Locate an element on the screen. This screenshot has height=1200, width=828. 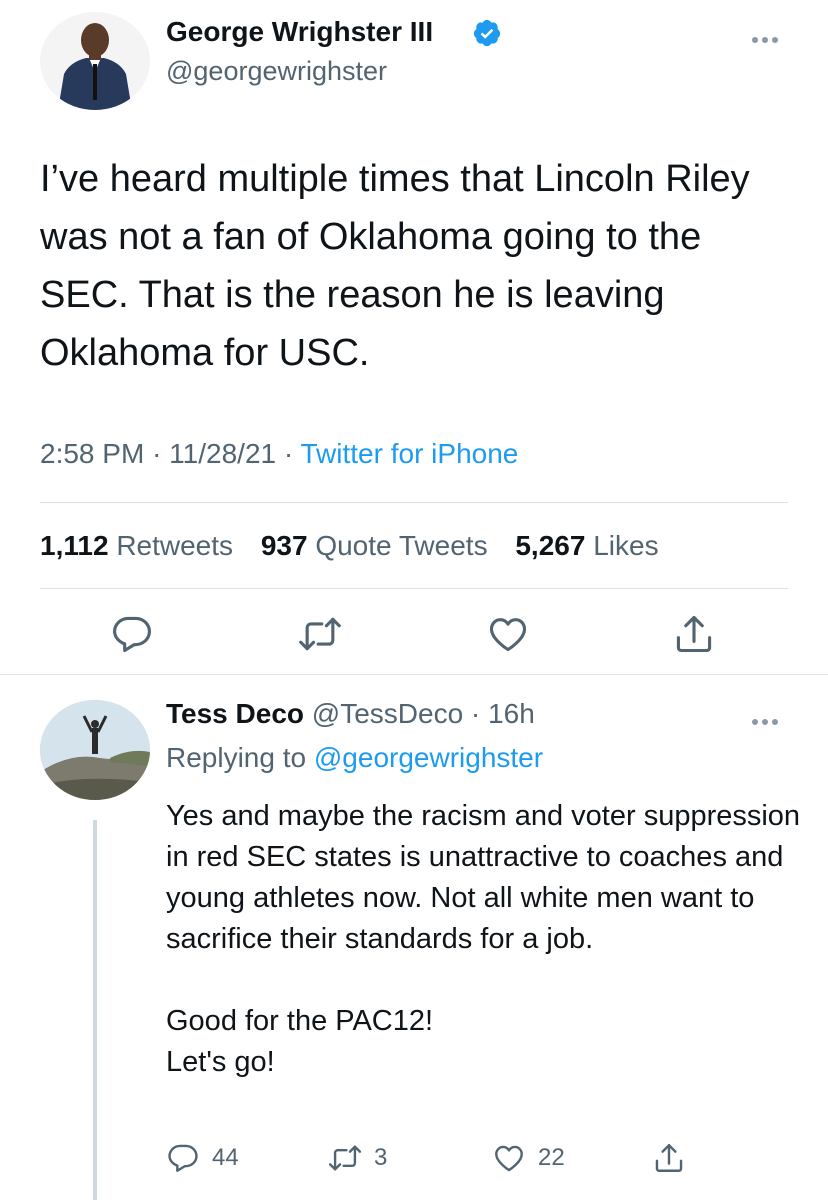
likes-label: Likes is located at coordinates (626, 545).